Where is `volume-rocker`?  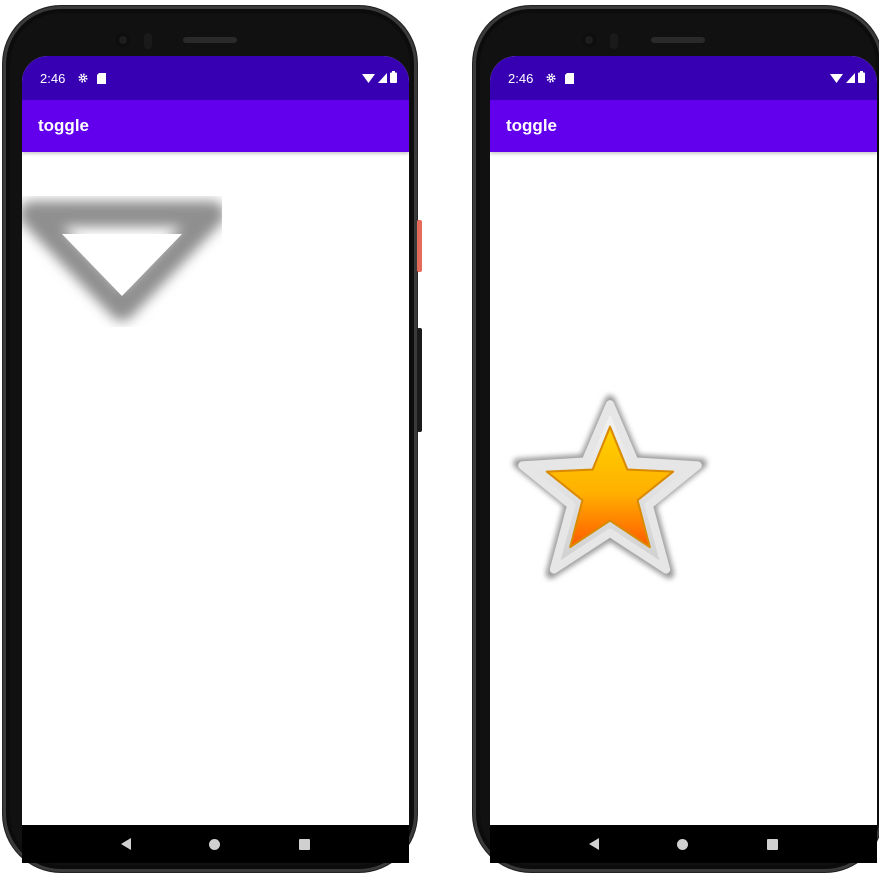 volume-rocker is located at coordinates (419, 380).